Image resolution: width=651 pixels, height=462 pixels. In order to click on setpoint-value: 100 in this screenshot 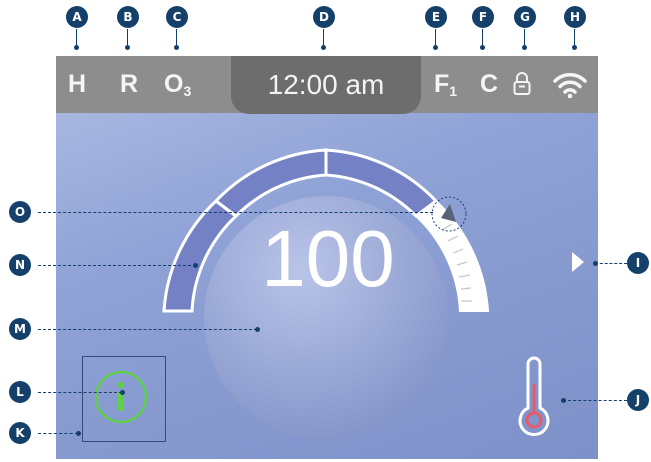, I will do `click(328, 258)`.